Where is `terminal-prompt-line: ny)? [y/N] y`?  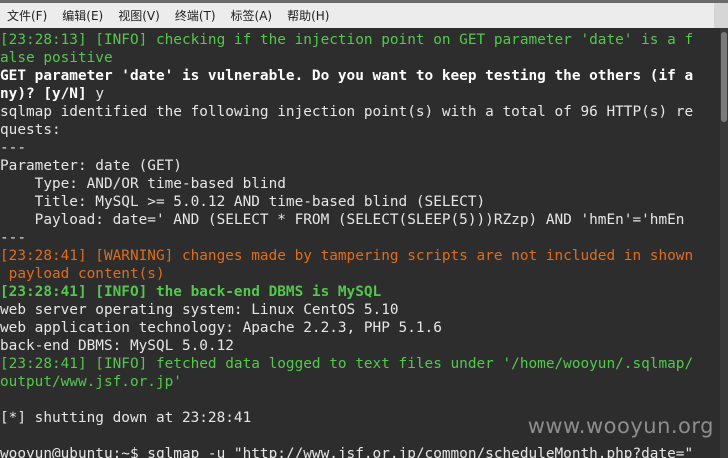
terminal-prompt-line: ny)? [y/N] y is located at coordinates (52, 94).